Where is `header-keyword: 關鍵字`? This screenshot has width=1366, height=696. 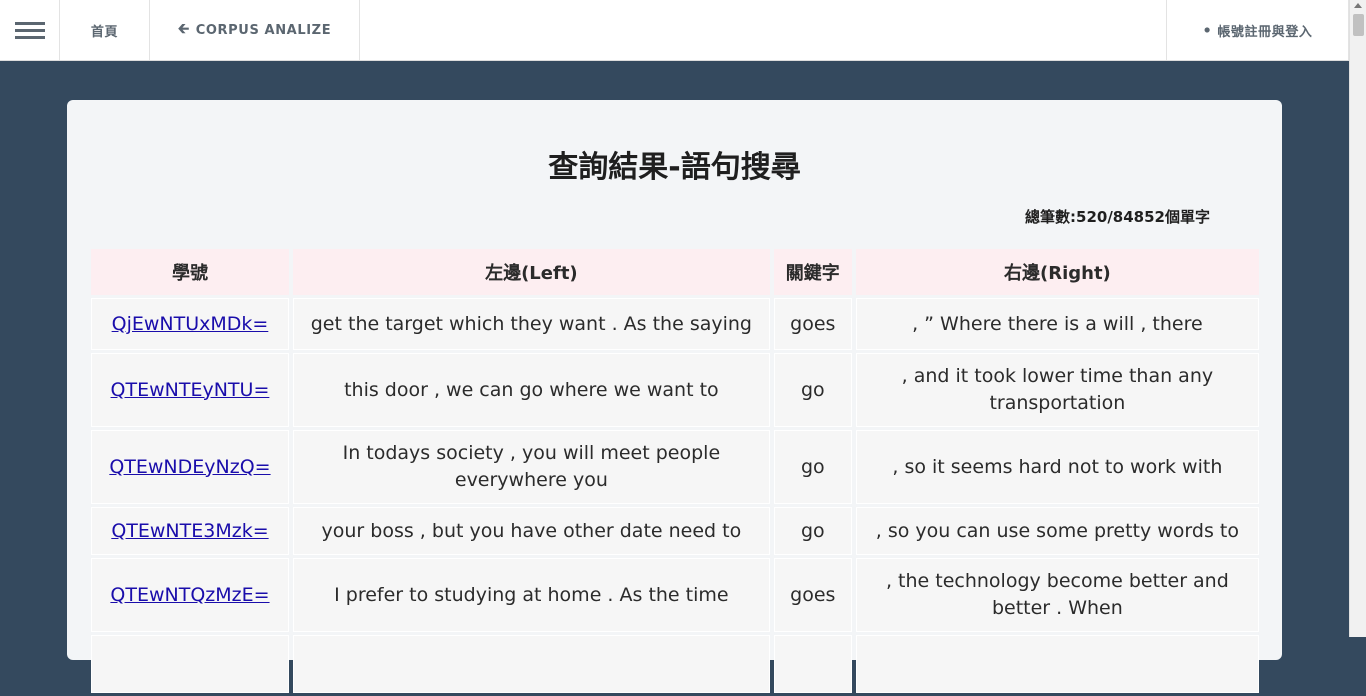
header-keyword: 關鍵字 is located at coordinates (812, 272).